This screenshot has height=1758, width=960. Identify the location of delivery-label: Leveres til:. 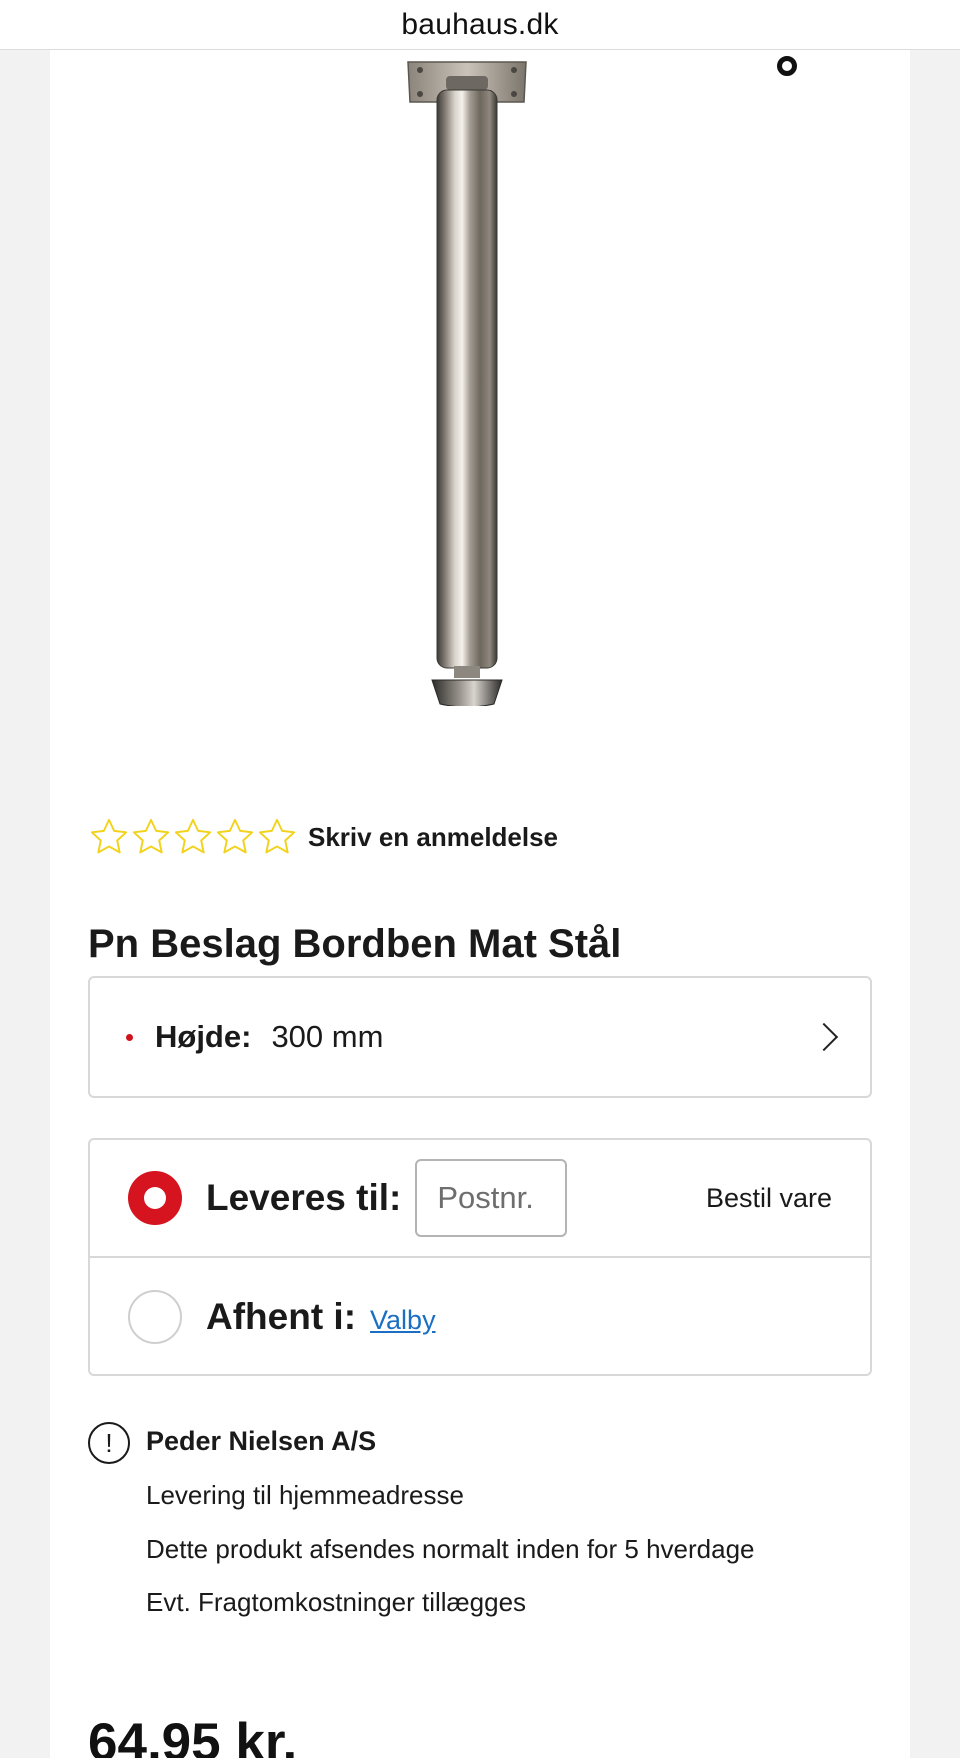
(304, 1197).